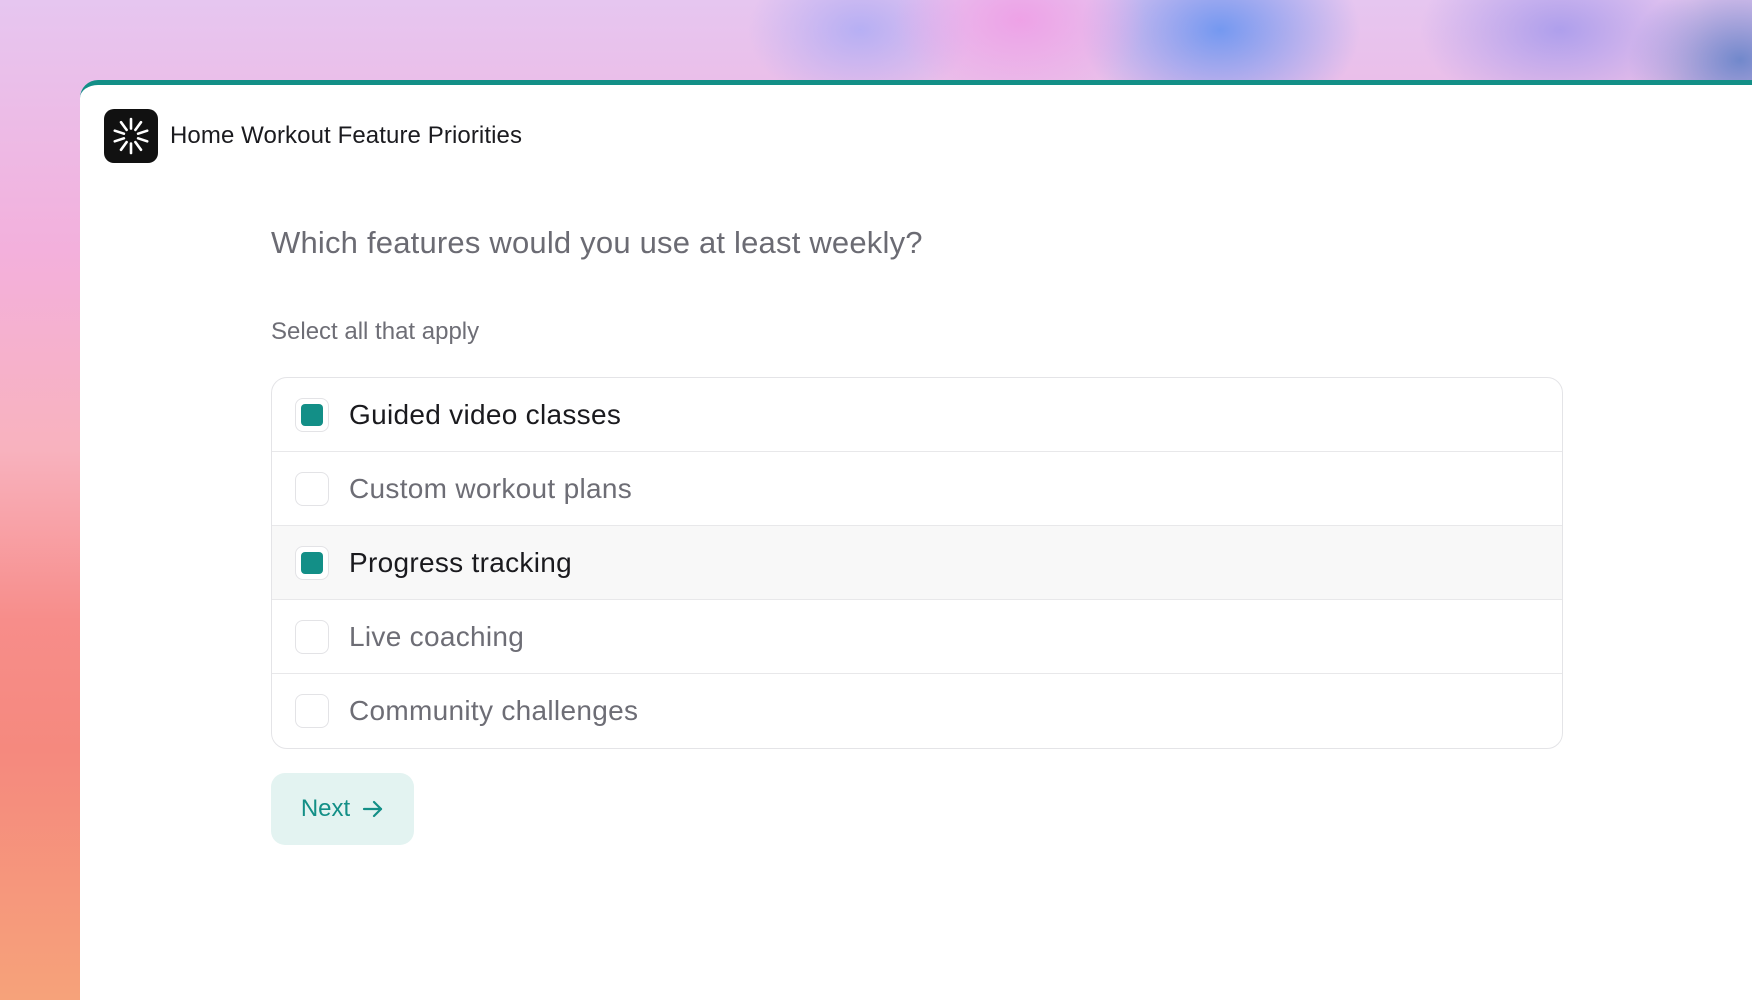  Describe the element at coordinates (325, 808) in the screenshot. I see `next-button-label: Next` at that location.